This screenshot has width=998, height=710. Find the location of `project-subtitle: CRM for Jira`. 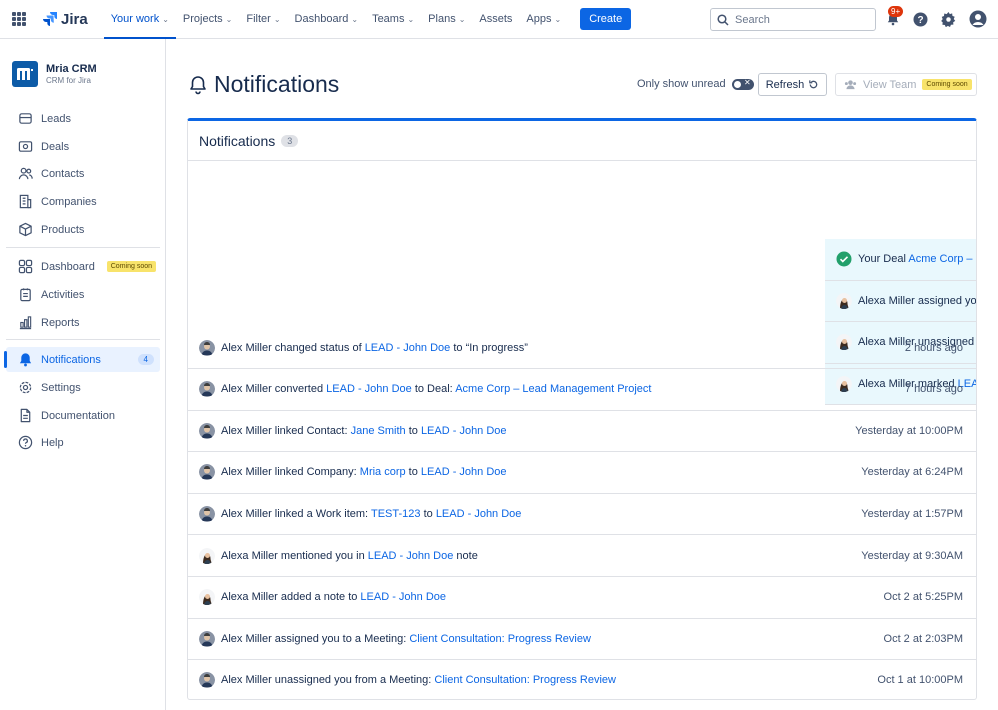

project-subtitle: CRM for Jira is located at coordinates (68, 80).